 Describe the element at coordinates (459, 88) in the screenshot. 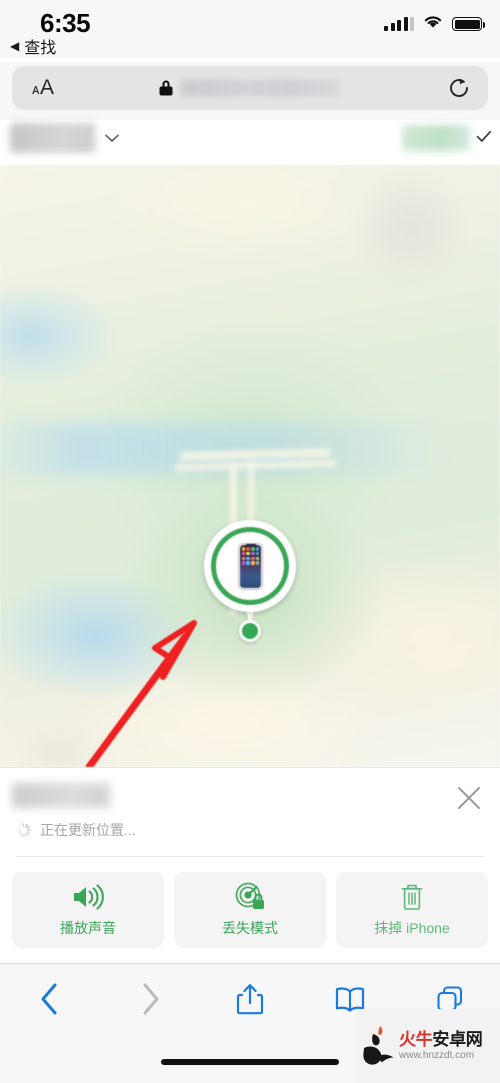

I see `reload-icon` at that location.